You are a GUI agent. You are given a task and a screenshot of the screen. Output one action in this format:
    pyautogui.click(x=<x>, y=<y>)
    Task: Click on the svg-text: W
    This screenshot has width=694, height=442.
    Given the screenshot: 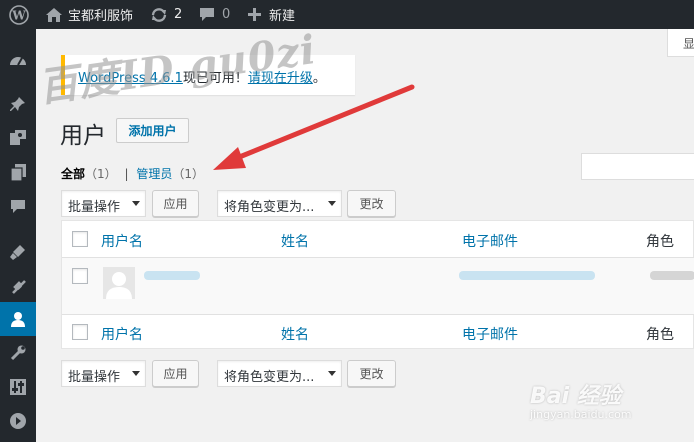 What is the action you would take?
    pyautogui.click(x=18, y=15)
    